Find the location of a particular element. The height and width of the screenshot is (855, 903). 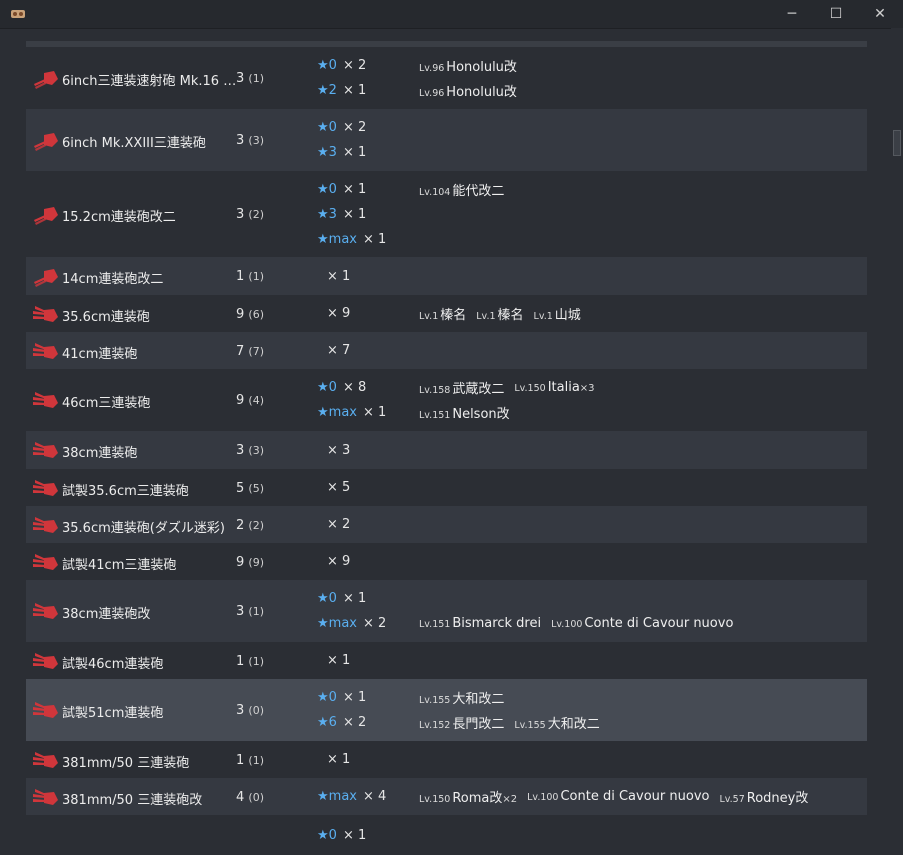

ship-entry: Lv.1 山城 is located at coordinates (557, 313).